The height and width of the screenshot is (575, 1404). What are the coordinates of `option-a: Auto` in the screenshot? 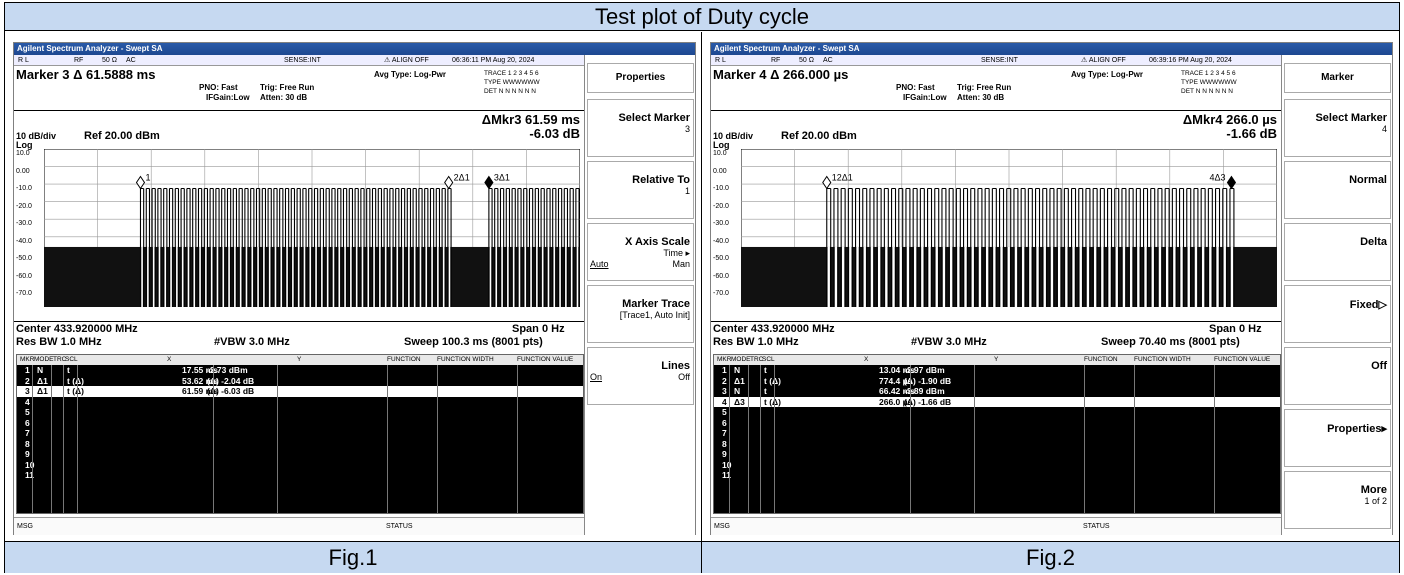 It's located at (599, 264).